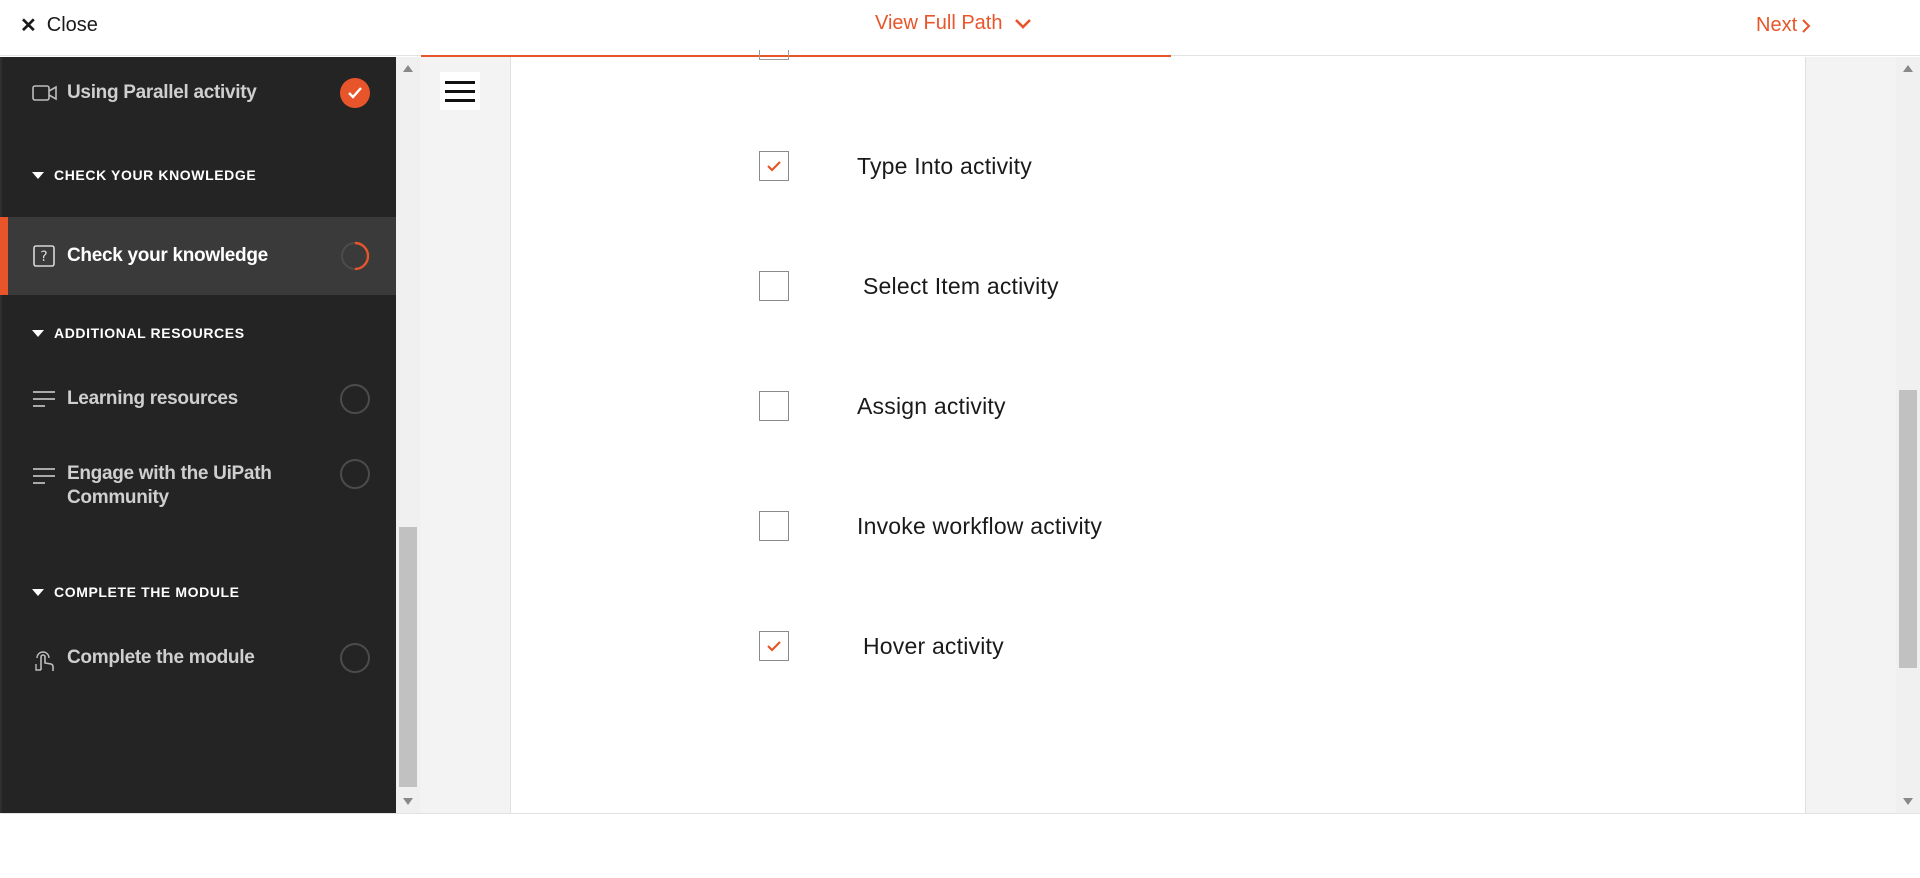 Image resolution: width=1920 pixels, height=878 pixels. I want to click on menu-toggle-button, so click(460, 91).